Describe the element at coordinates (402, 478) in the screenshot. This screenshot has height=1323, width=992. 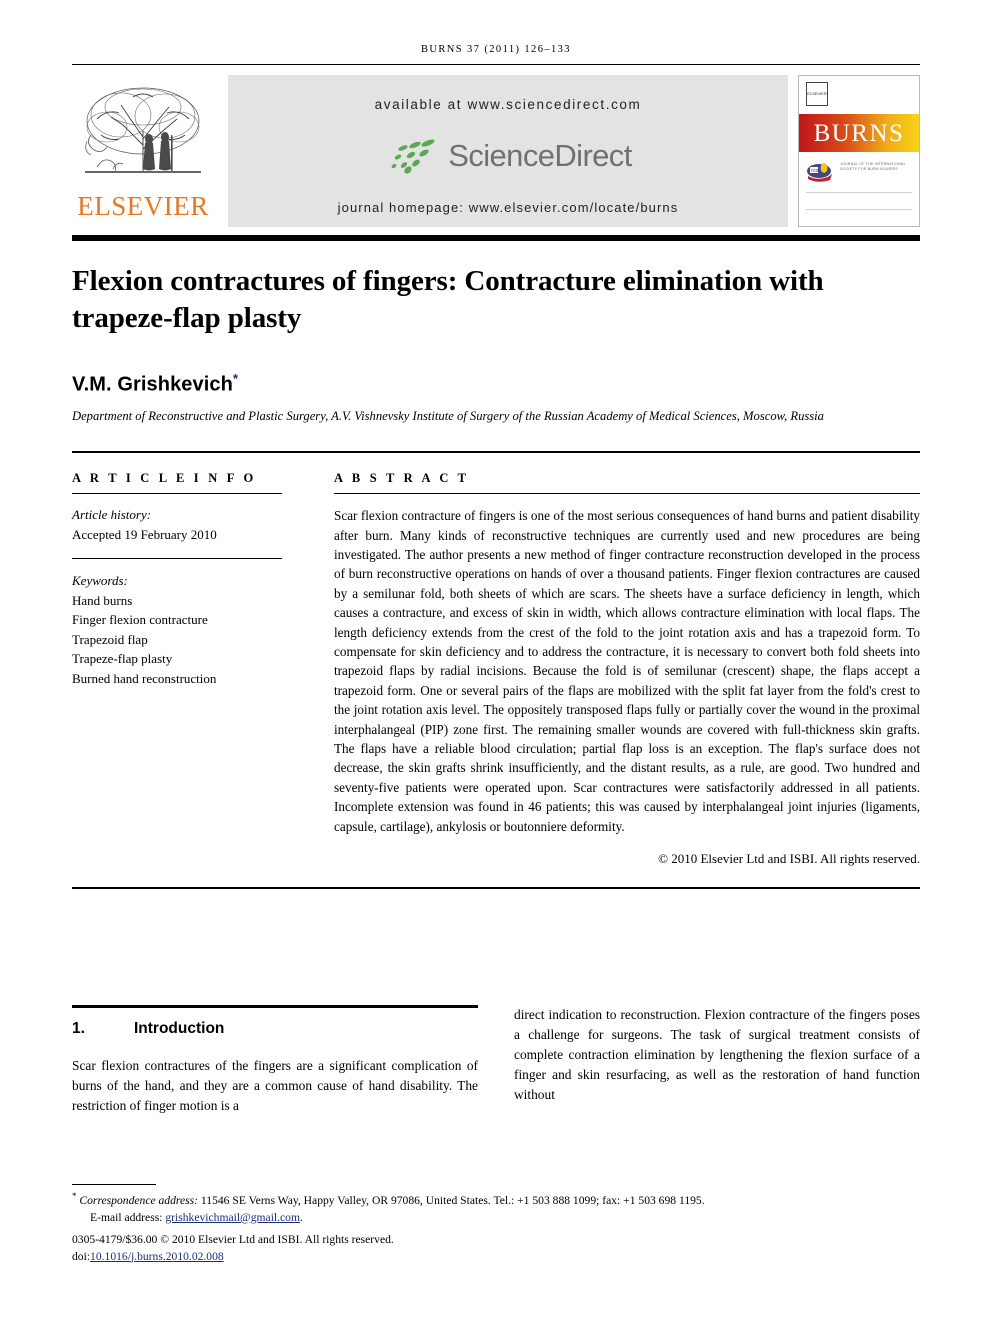
I see `abstract-heading: A B S T R A C T` at that location.